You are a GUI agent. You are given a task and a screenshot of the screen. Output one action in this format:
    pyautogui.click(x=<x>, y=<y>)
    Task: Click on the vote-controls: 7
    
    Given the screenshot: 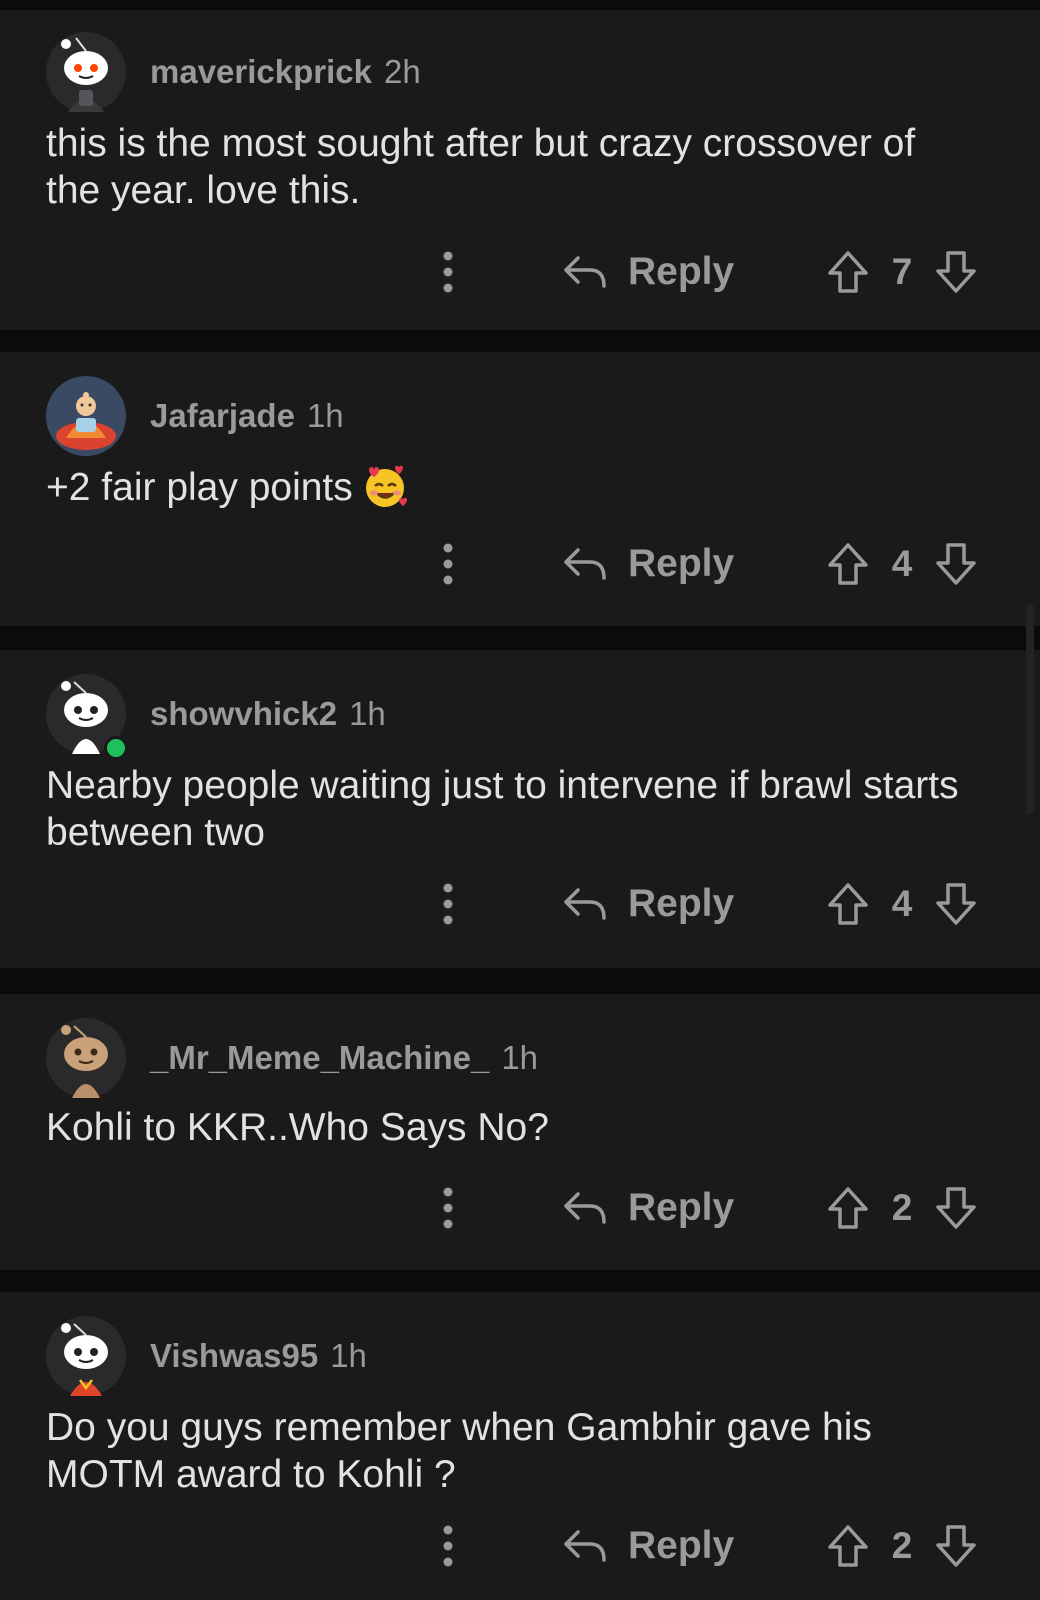 What is the action you would take?
    pyautogui.click(x=902, y=272)
    